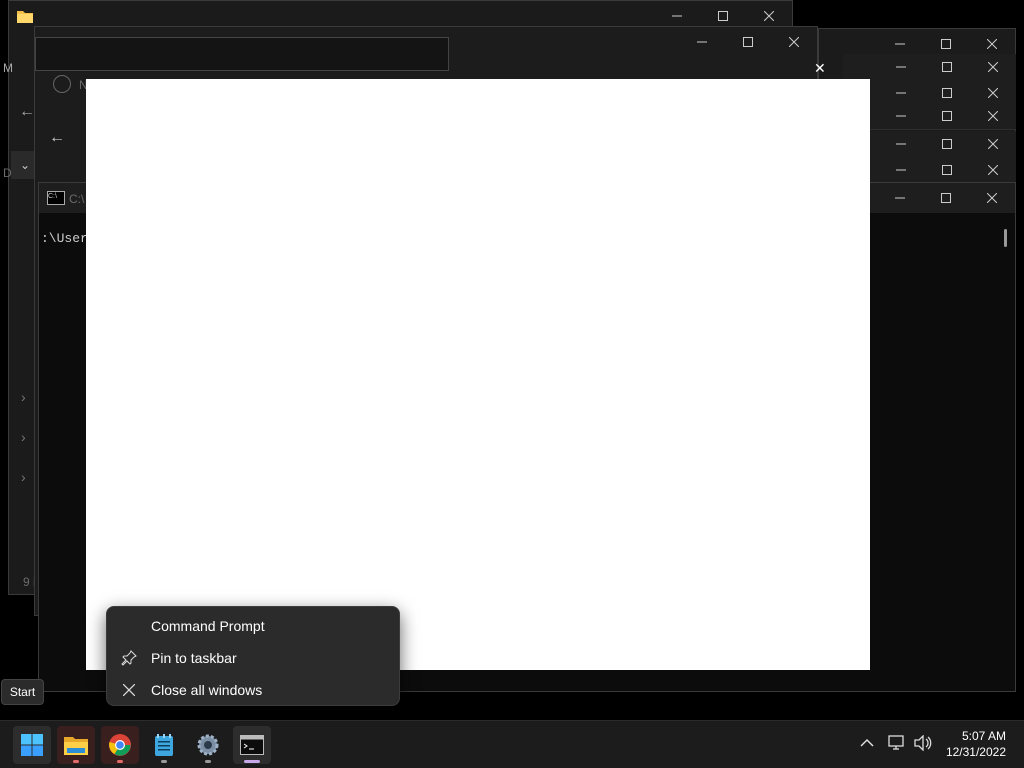 This screenshot has width=1024, height=768. Describe the element at coordinates (820, 68) in the screenshot. I see `close-icon: ✕` at that location.